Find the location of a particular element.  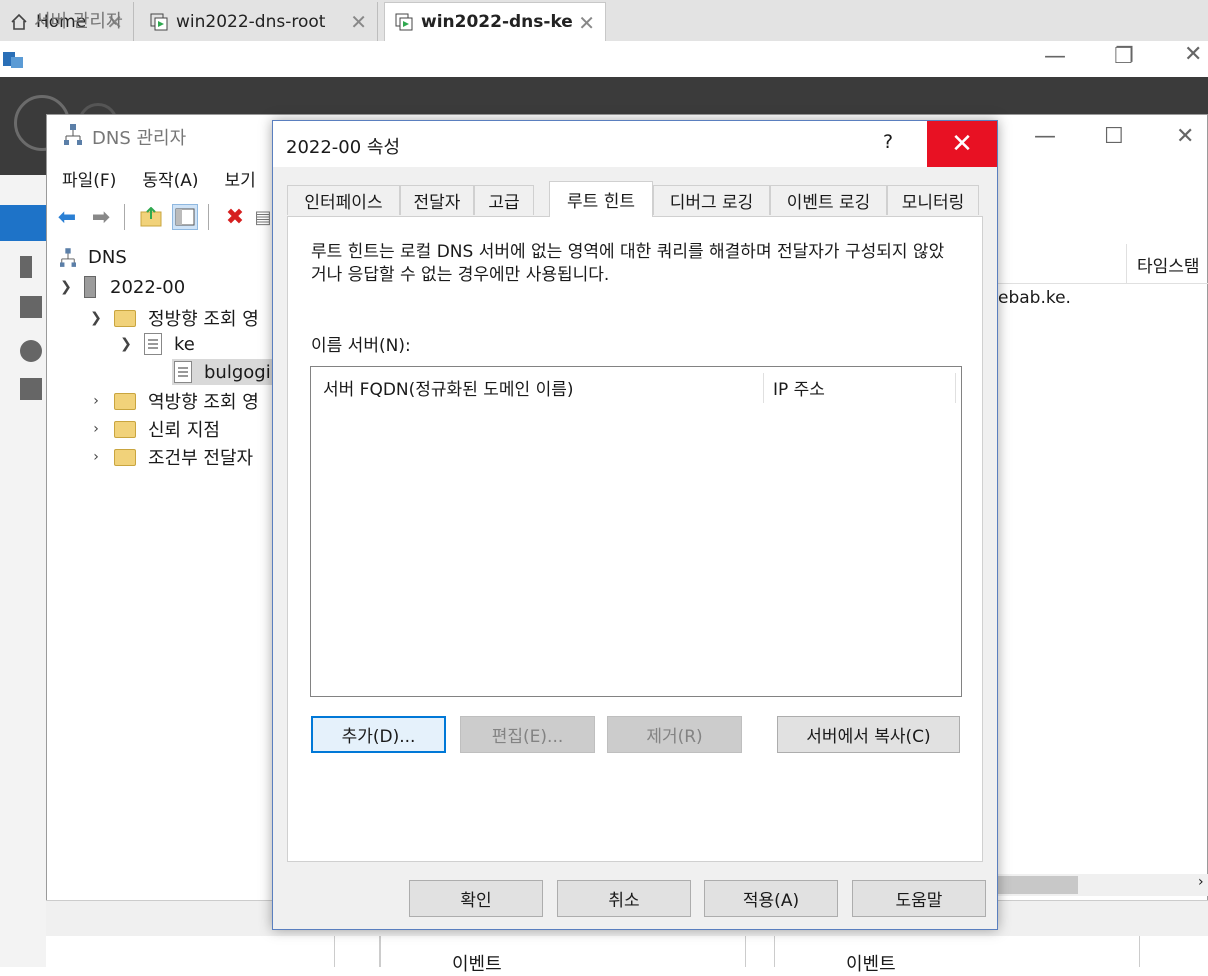

dns-role-icon is located at coordinates (31, 351).